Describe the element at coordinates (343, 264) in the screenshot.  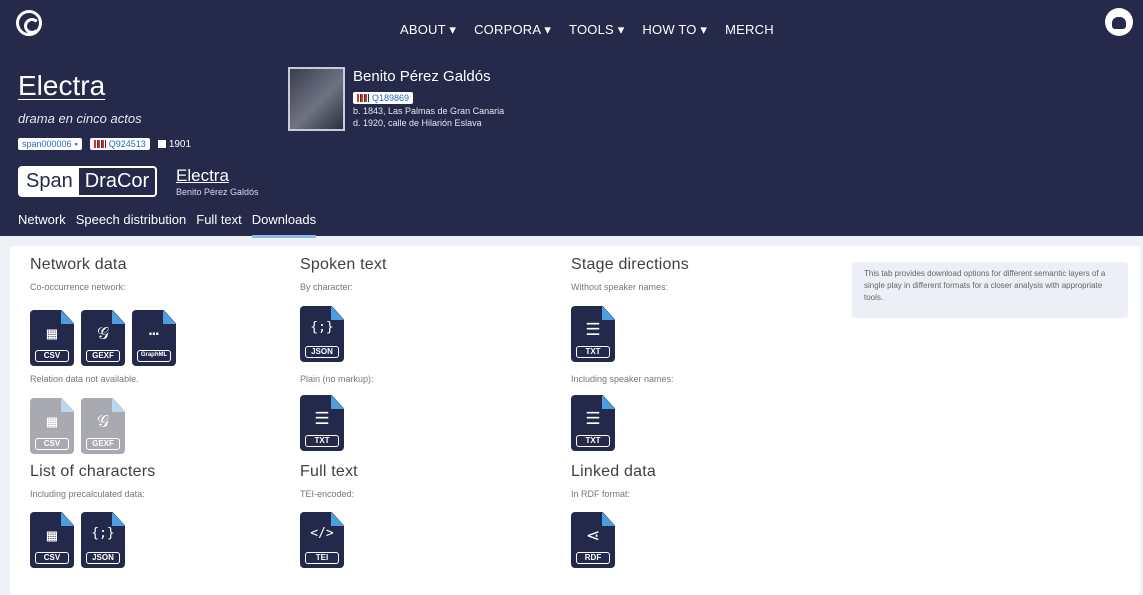
I see `spoken-text-title: Spoken text` at that location.